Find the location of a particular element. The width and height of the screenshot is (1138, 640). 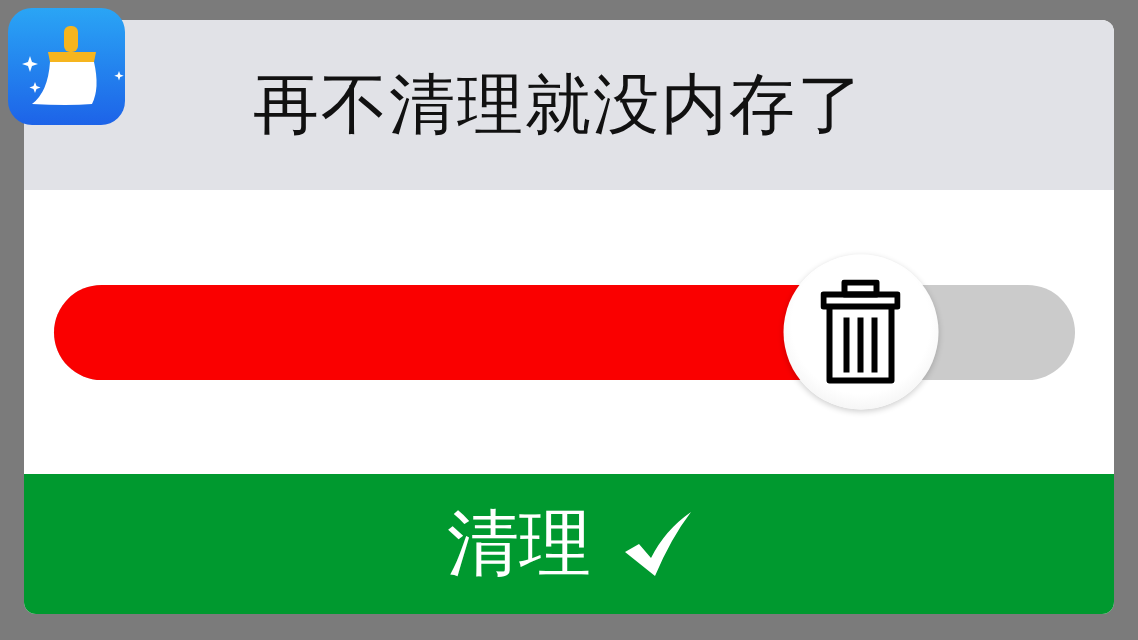

dialog-title: 再不清理就没内存了 is located at coordinates (559, 105).